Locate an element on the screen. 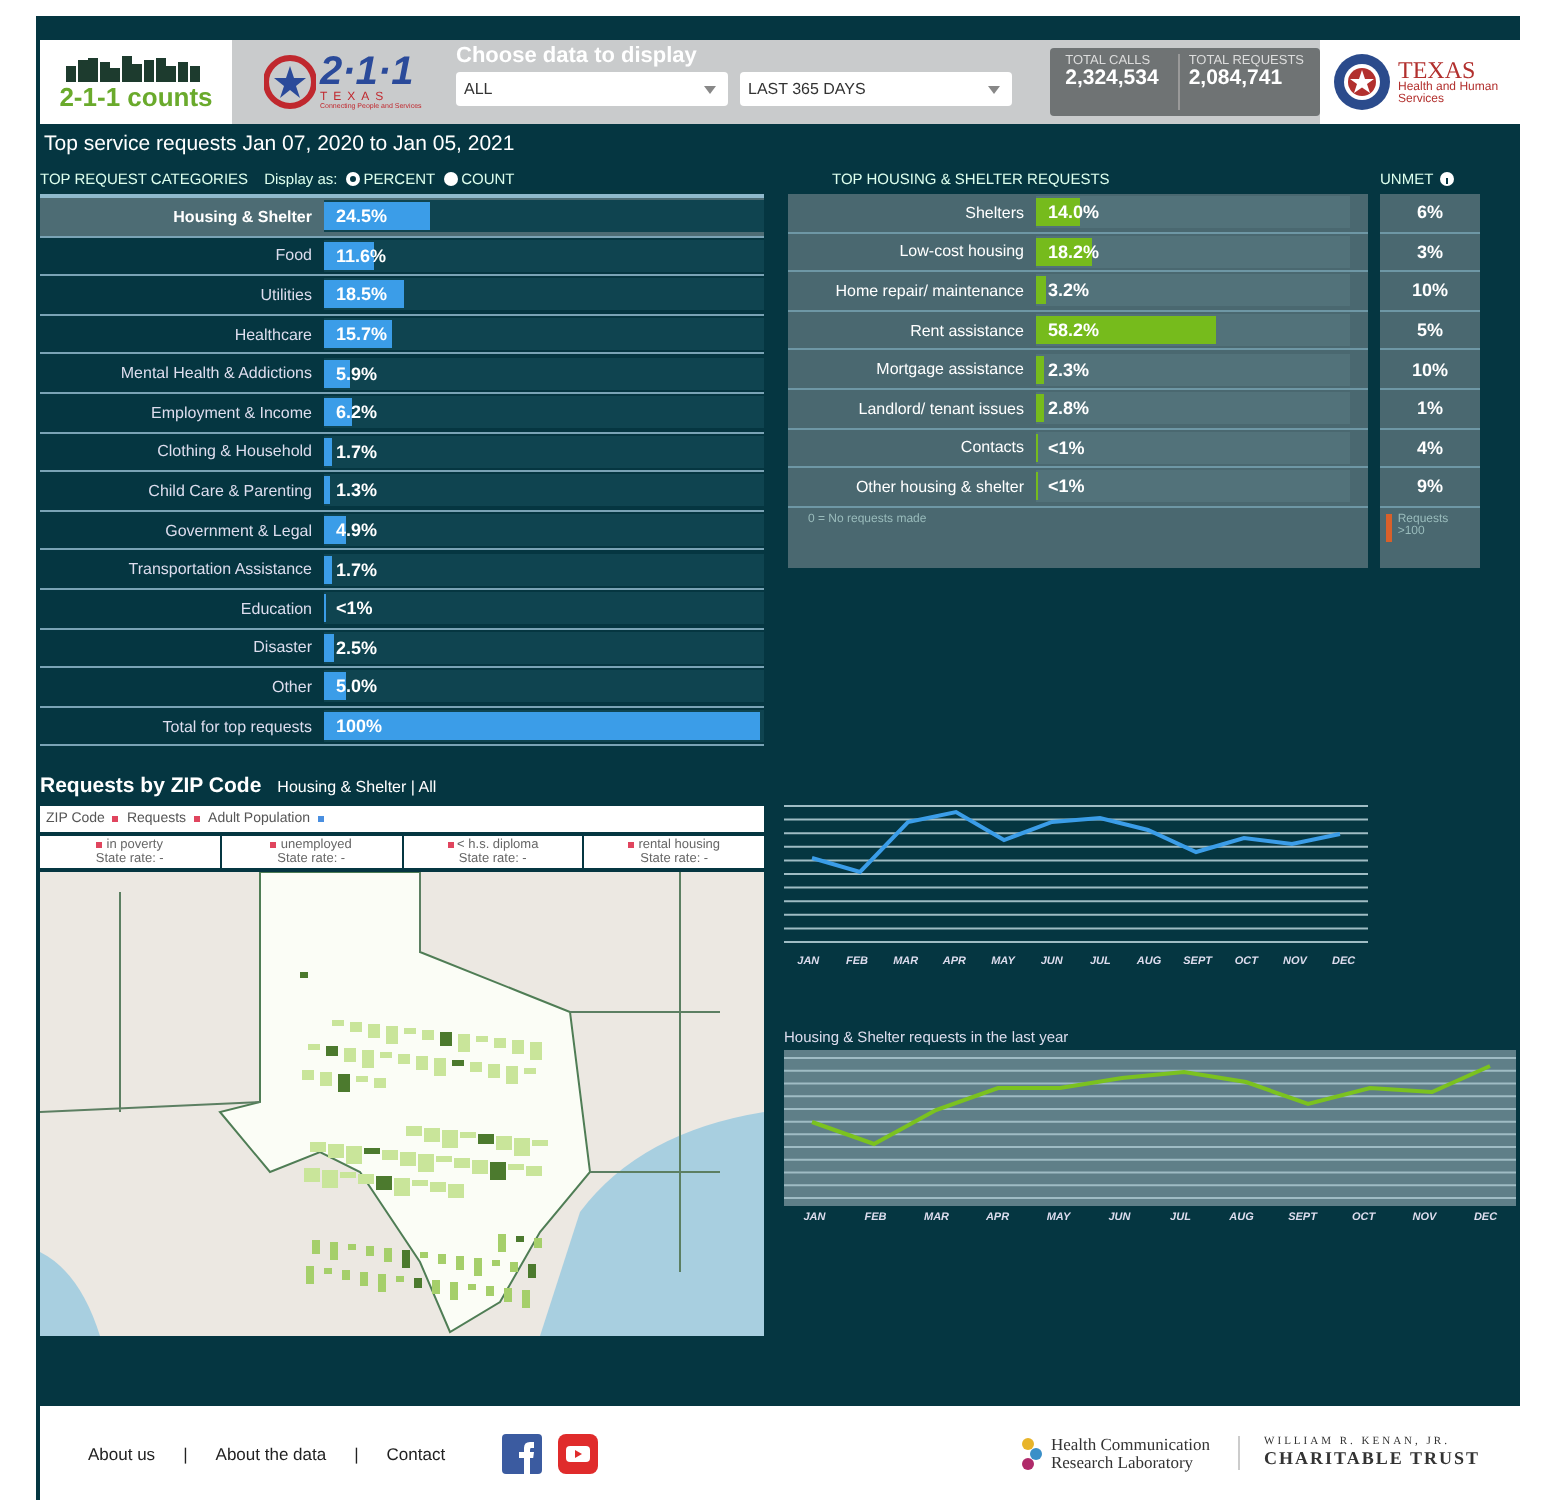 The width and height of the screenshot is (1556, 1500). request-label: Home repair/ maintenance is located at coordinates (929, 290).